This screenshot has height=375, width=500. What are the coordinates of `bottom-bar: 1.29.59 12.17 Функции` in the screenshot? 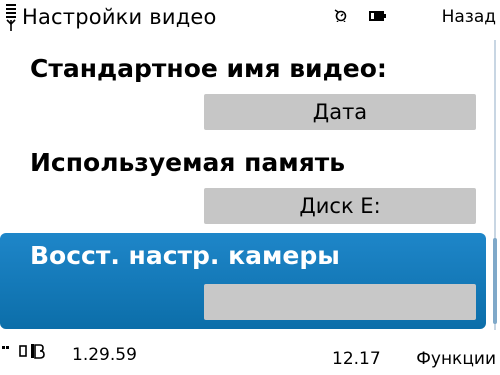 It's located at (250, 355).